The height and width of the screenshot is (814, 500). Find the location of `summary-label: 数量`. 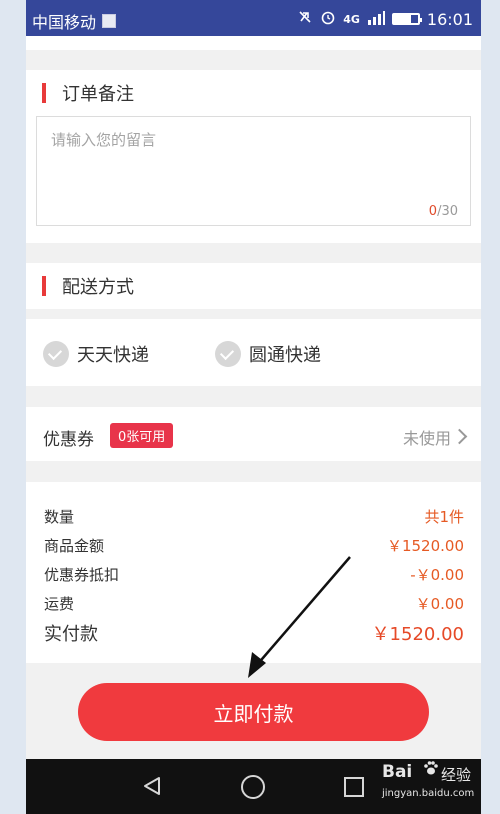

summary-label: 数量 is located at coordinates (59, 517).